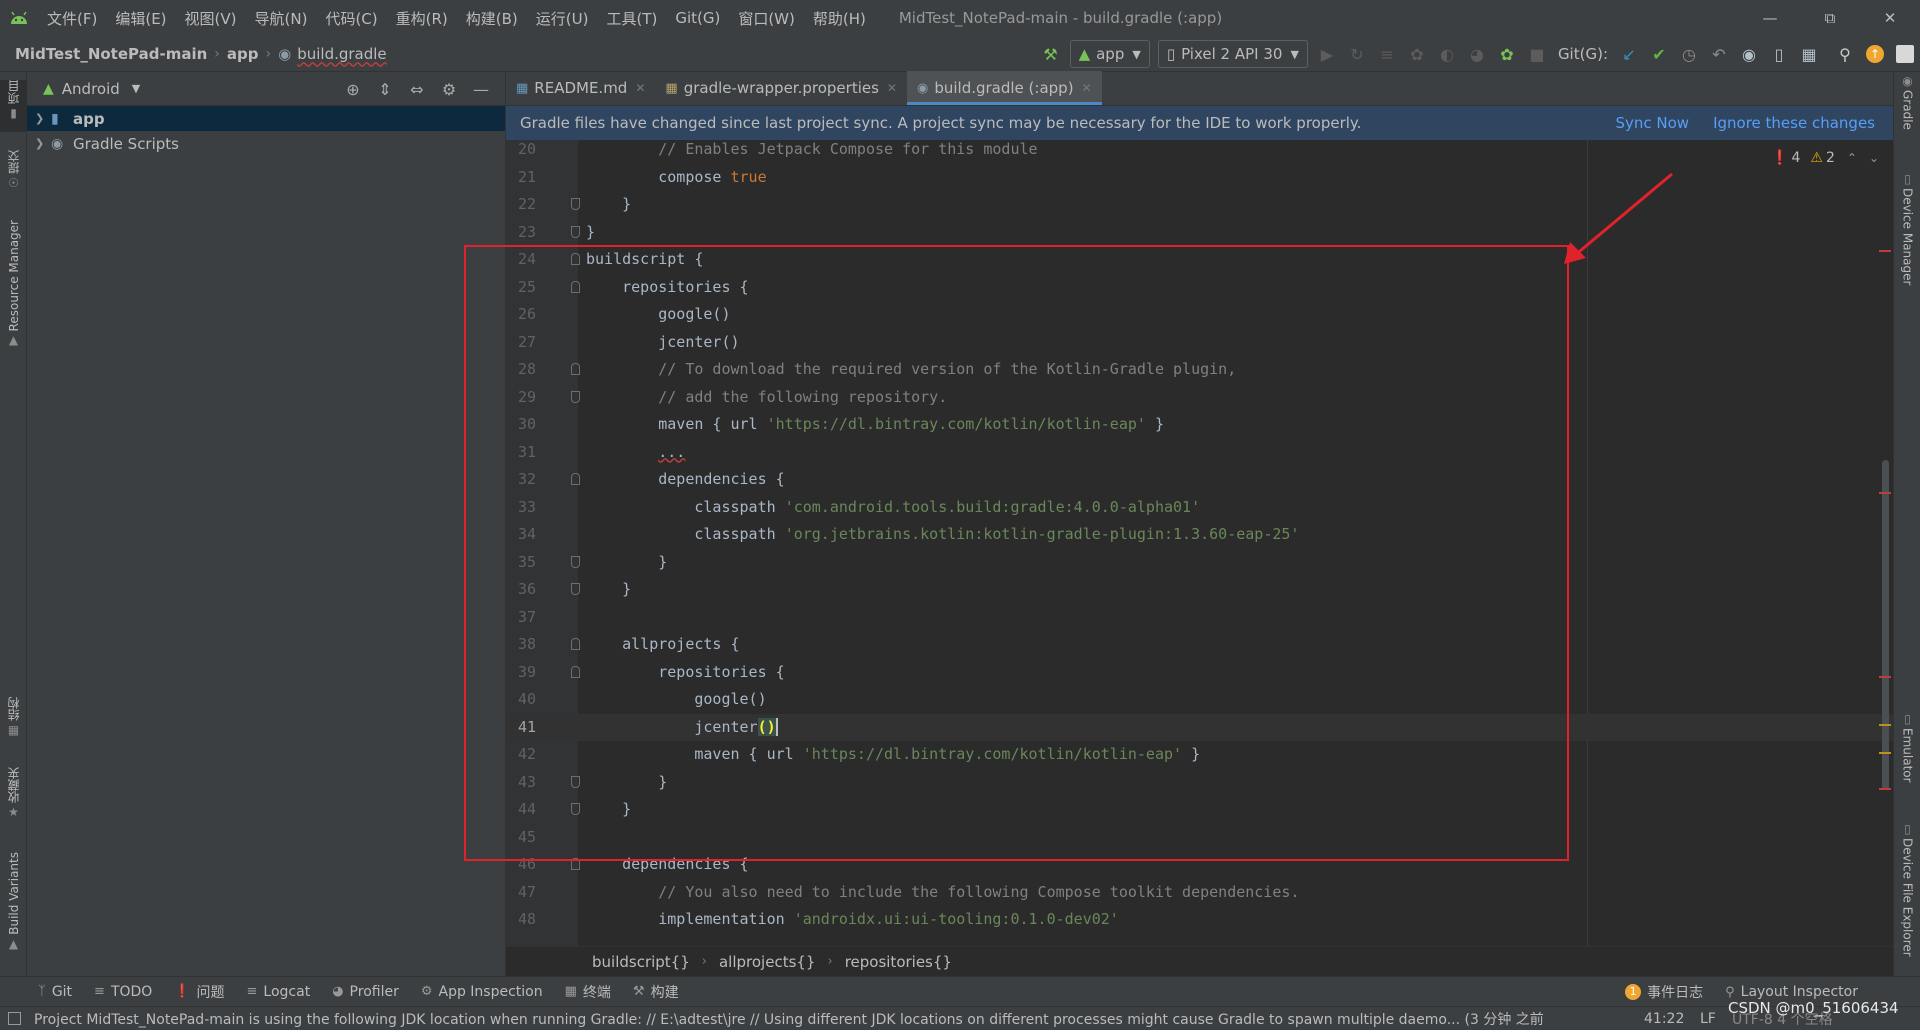 The image size is (1920, 1030). I want to click on menu-run: 运行(U), so click(562, 18).